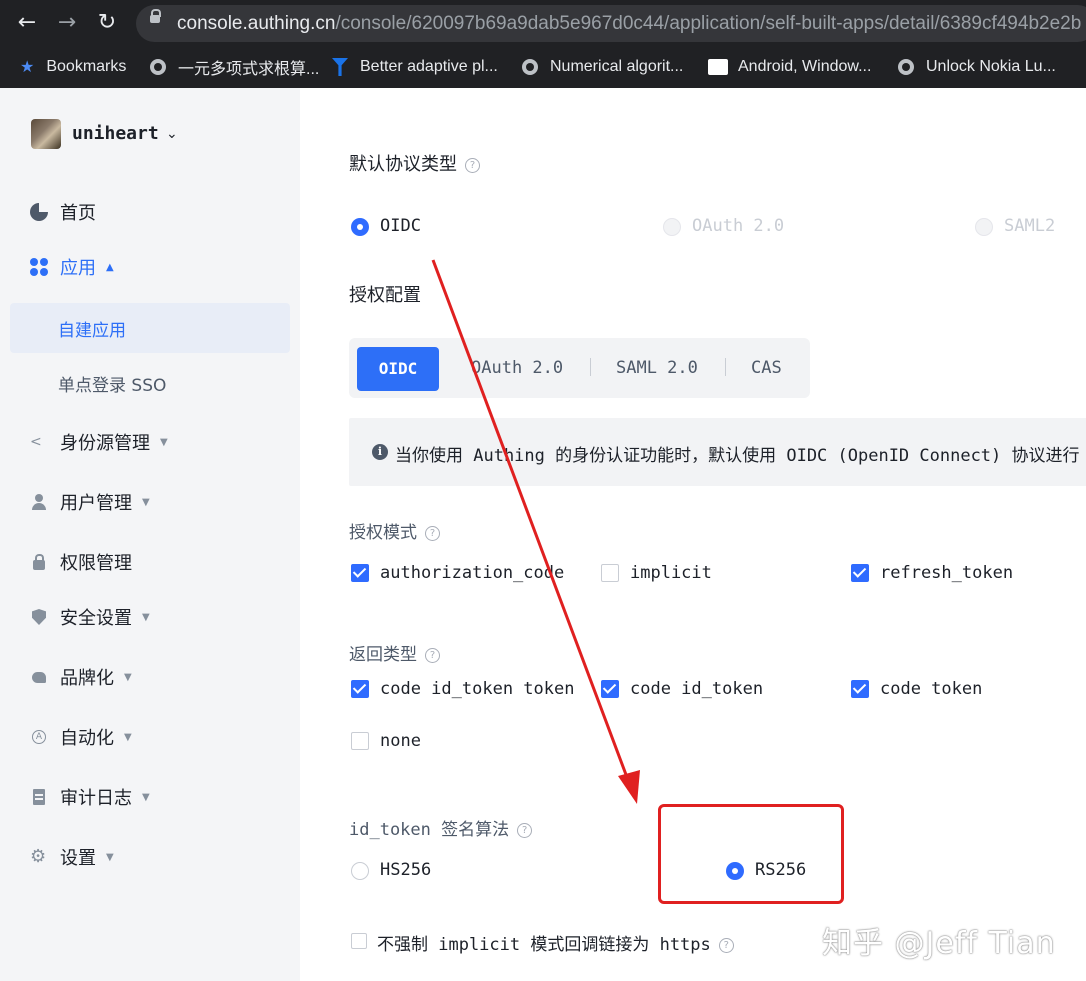 The width and height of the screenshot is (1086, 981). What do you see at coordinates (172, 134) in the screenshot?
I see `chevron-down-icon: ⌄` at bounding box center [172, 134].